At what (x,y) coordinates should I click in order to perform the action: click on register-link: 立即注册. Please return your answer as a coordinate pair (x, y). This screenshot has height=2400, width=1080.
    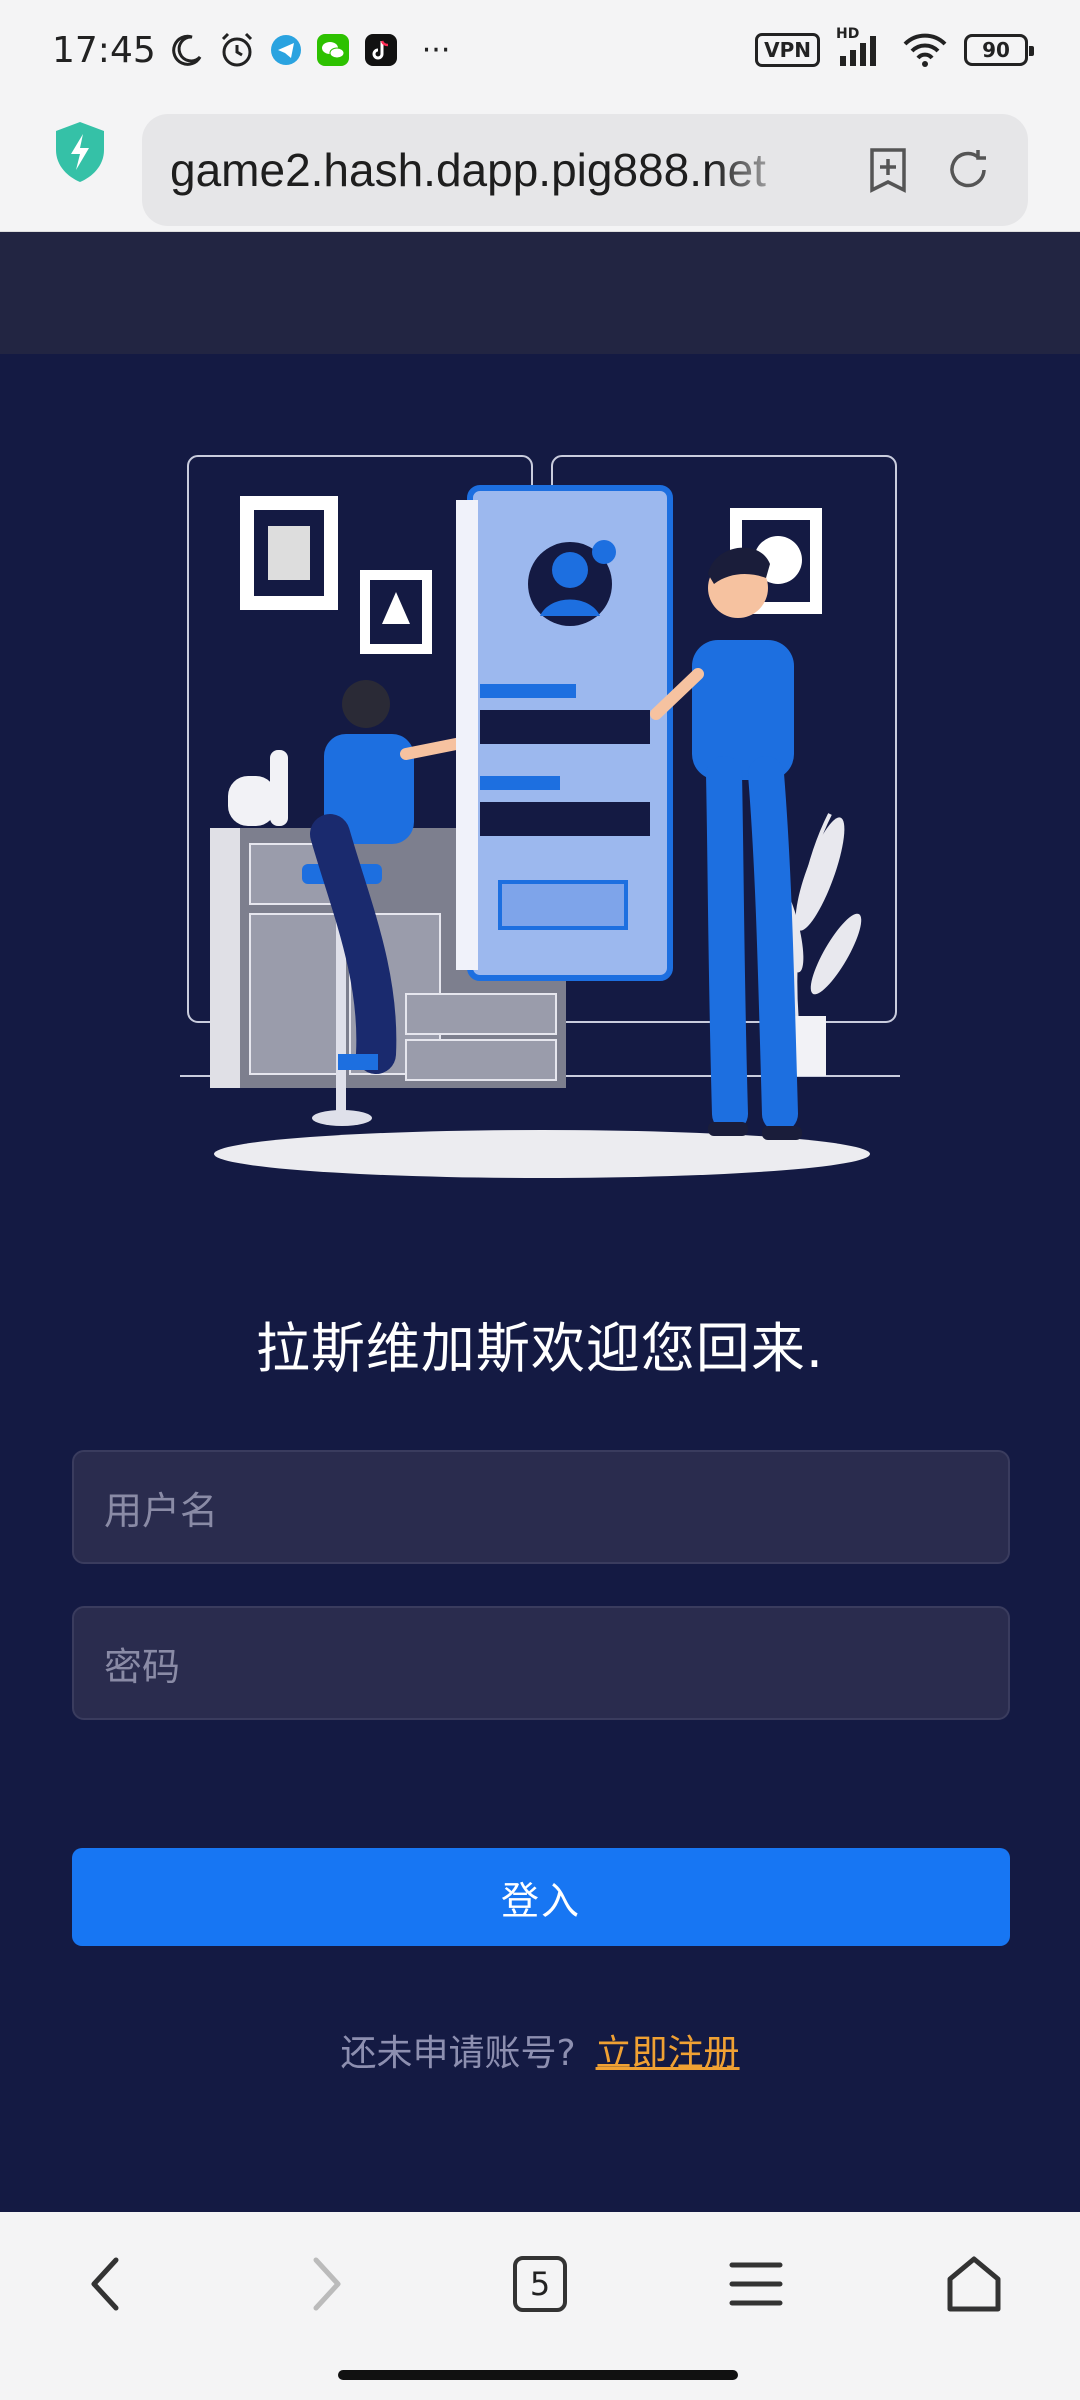
    Looking at the image, I should click on (668, 2053).